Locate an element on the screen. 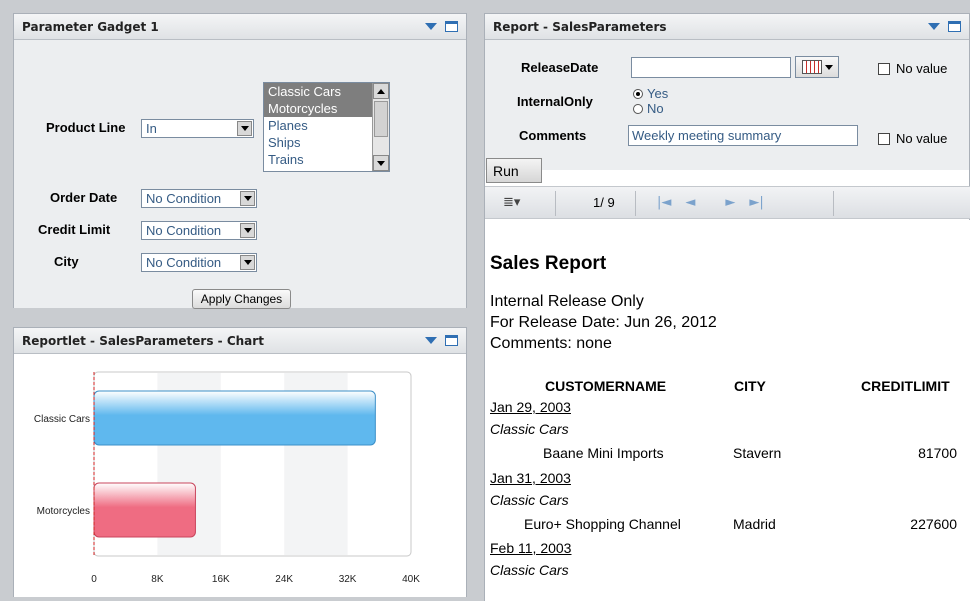 The height and width of the screenshot is (601, 970). order-date-value: No Condition is located at coordinates (184, 198).